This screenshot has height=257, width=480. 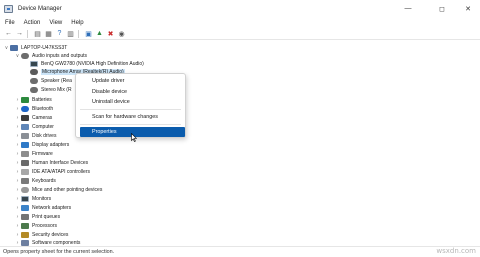 I want to click on tree-item-label: Human Interface Devices, so click(x=60, y=163).